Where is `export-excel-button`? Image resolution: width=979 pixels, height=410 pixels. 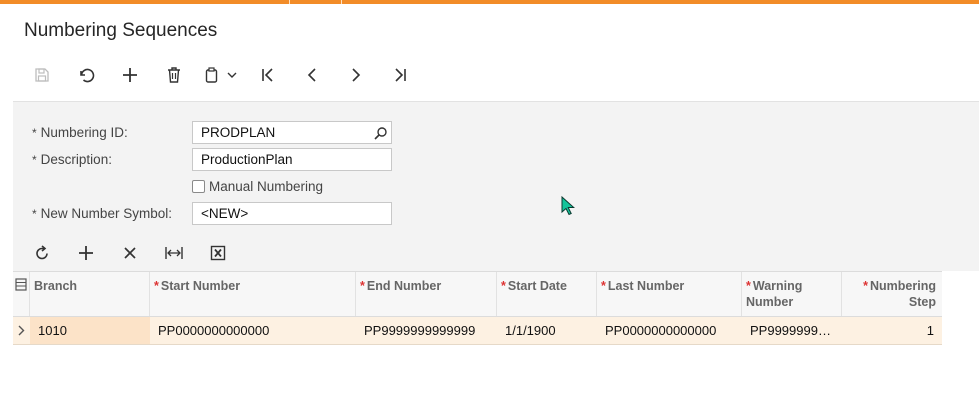
export-excel-button is located at coordinates (218, 253).